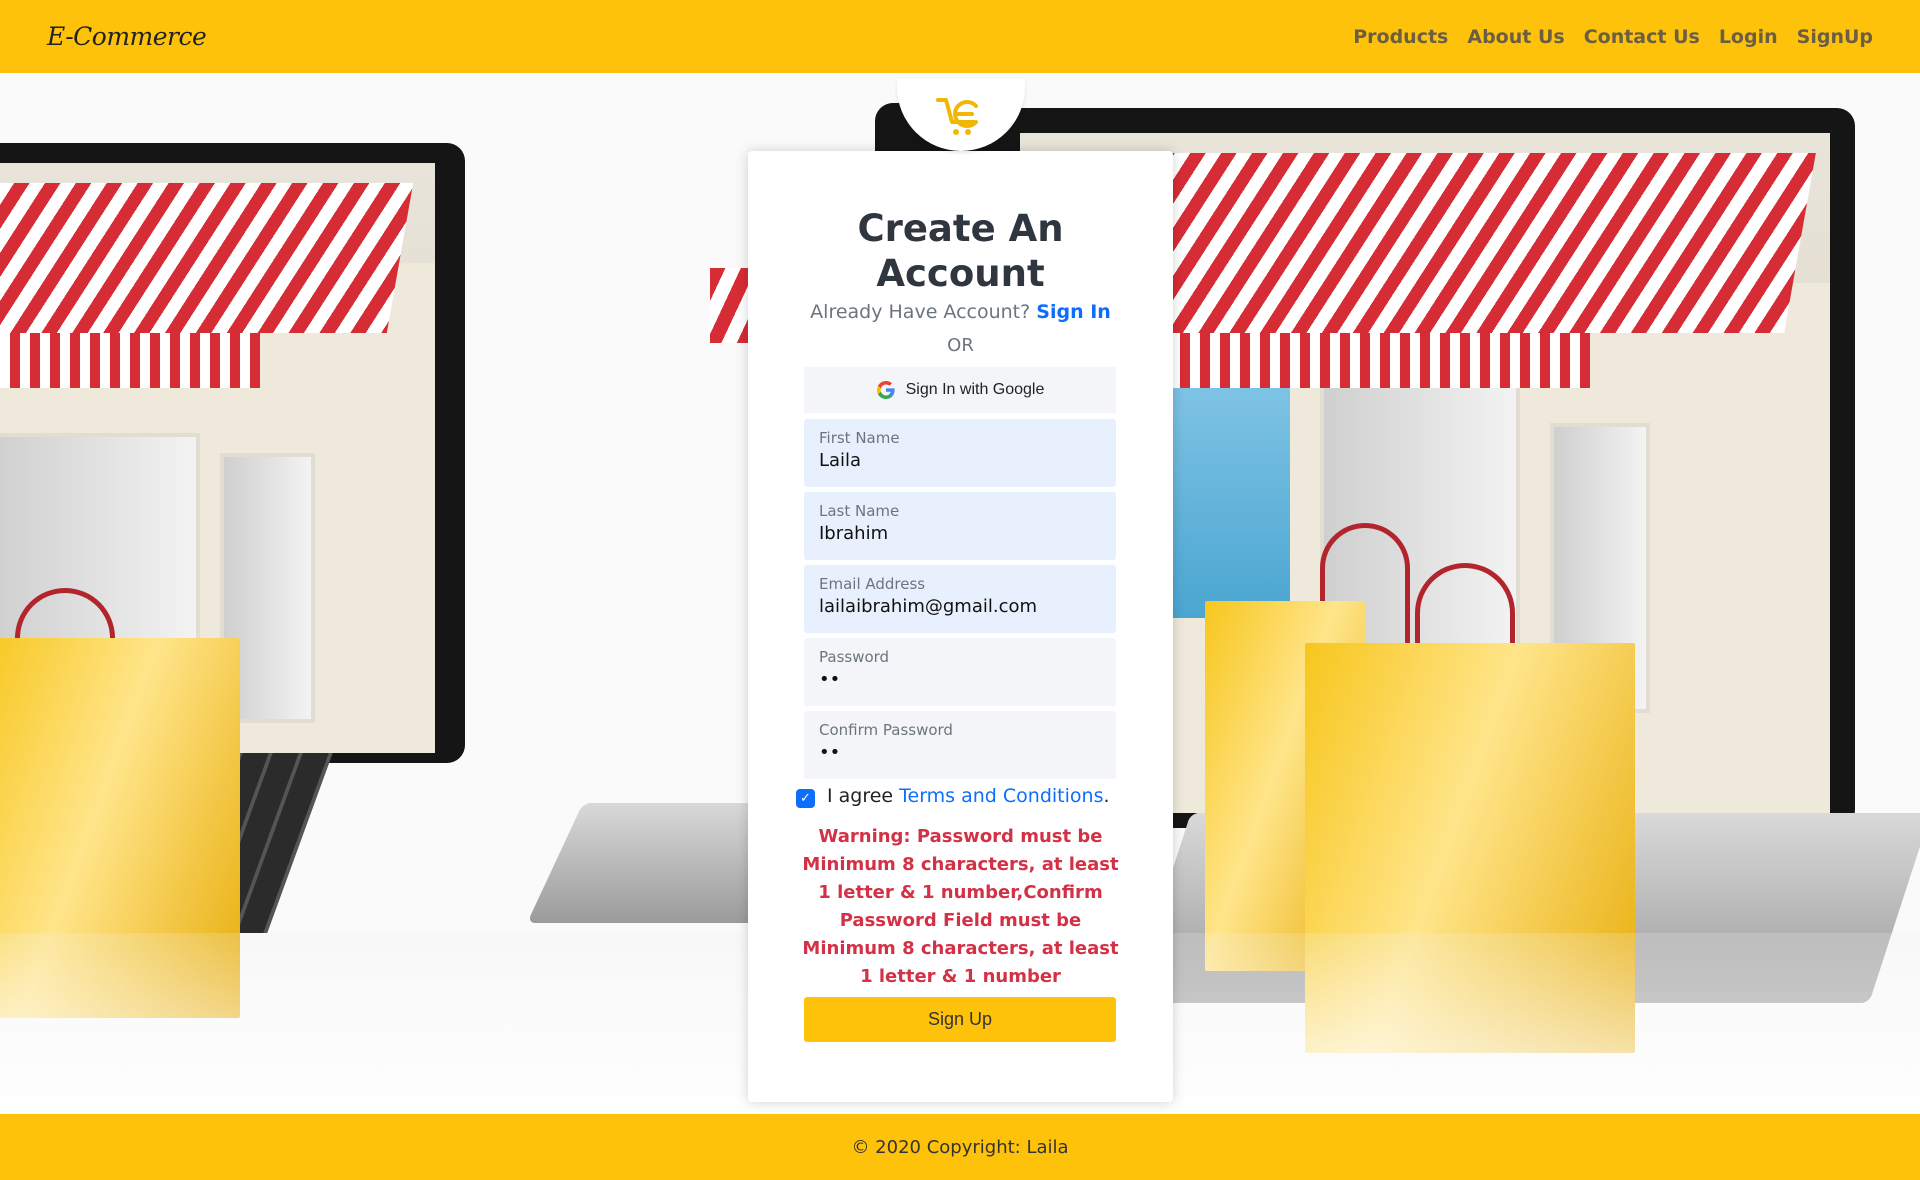  What do you see at coordinates (960, 1019) in the screenshot?
I see `sign-up-button: Sign Up` at bounding box center [960, 1019].